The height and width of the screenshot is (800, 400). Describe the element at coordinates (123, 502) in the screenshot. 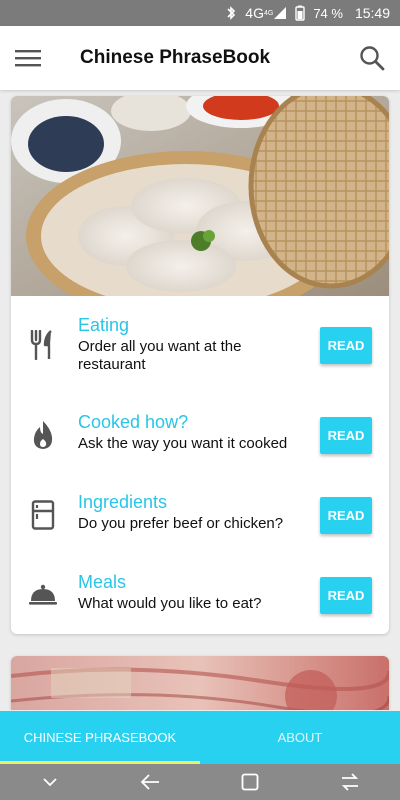

I see `topic-title: Ingredients` at that location.